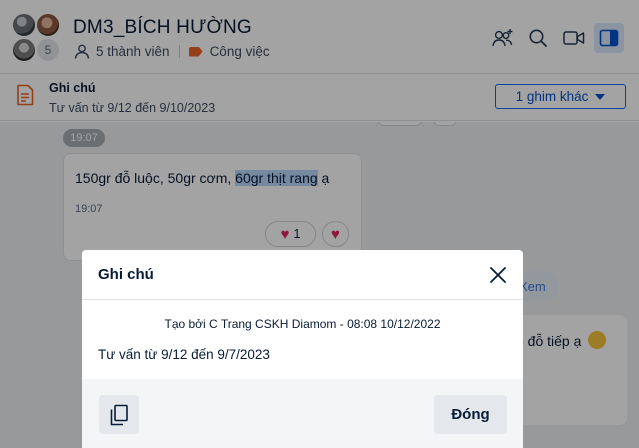  I want to click on copy-button, so click(119, 414).